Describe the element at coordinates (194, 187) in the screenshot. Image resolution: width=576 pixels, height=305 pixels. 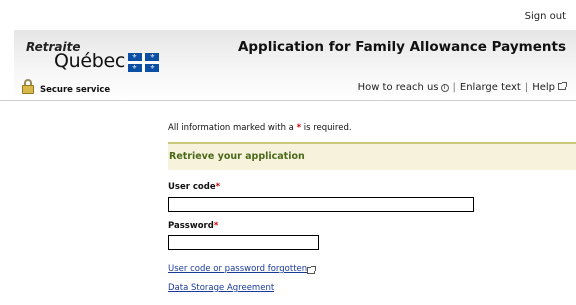
I see `user-code-label: User code*` at that location.